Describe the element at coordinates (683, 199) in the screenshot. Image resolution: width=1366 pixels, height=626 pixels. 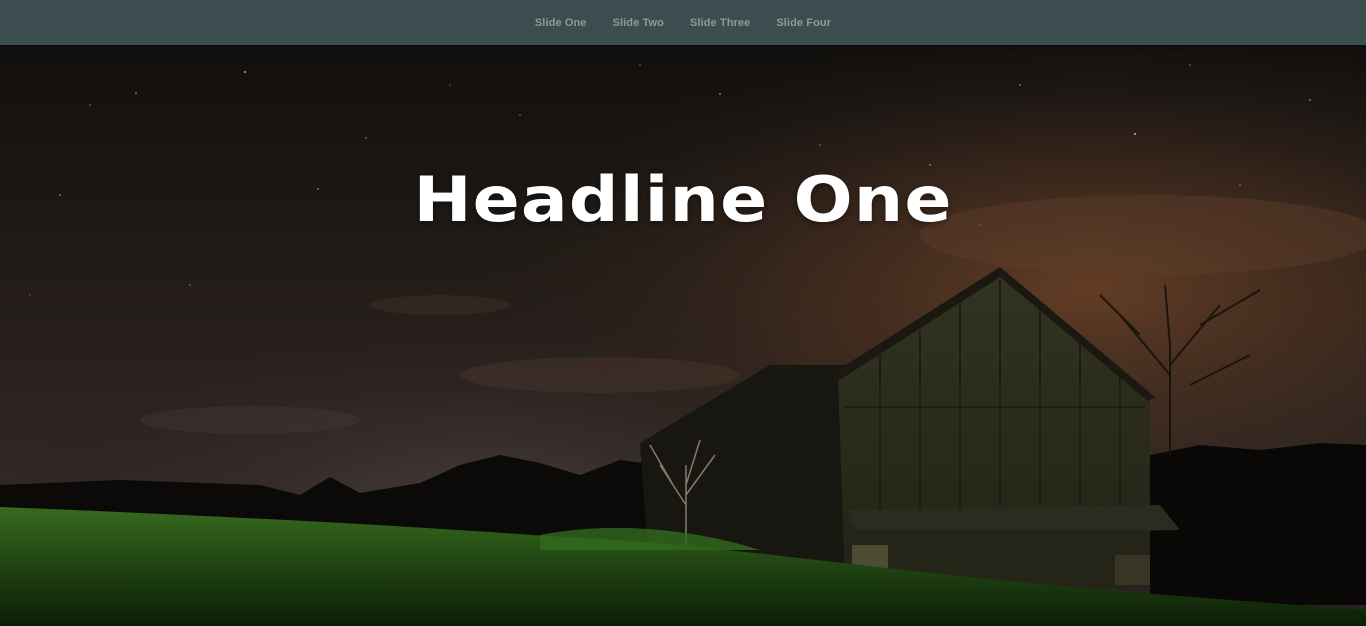
I see `slide-headline: Headline One` at that location.